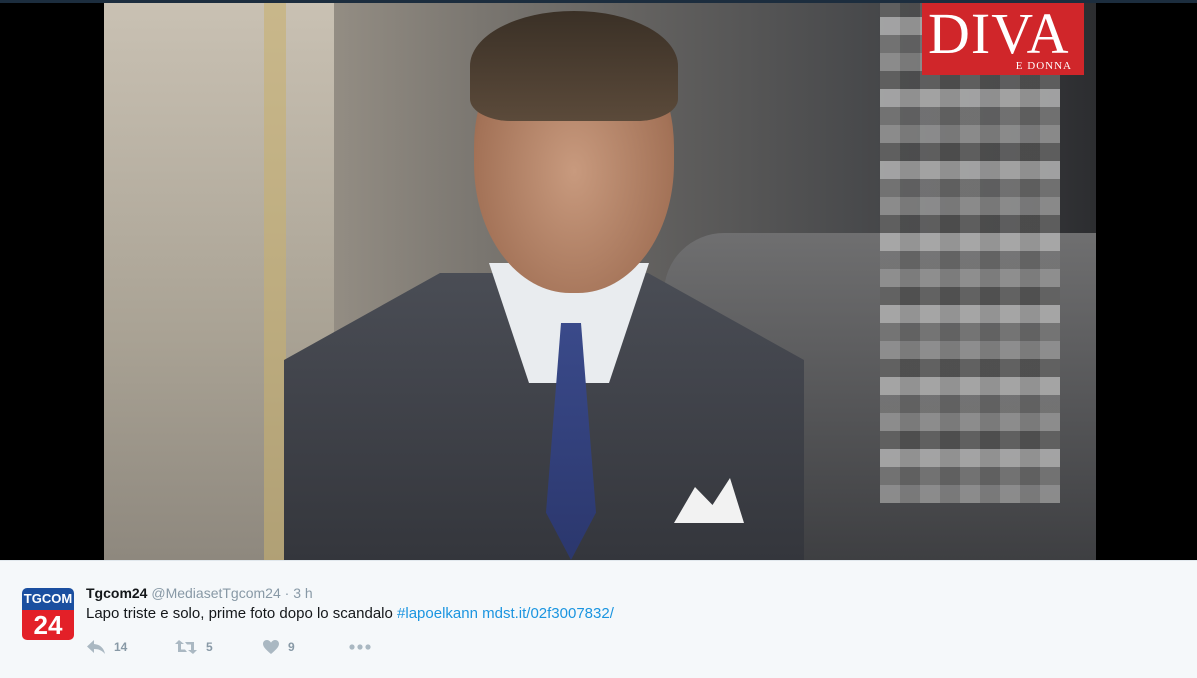  Describe the element at coordinates (121, 647) in the screenshot. I see `reply-count: 14` at that location.